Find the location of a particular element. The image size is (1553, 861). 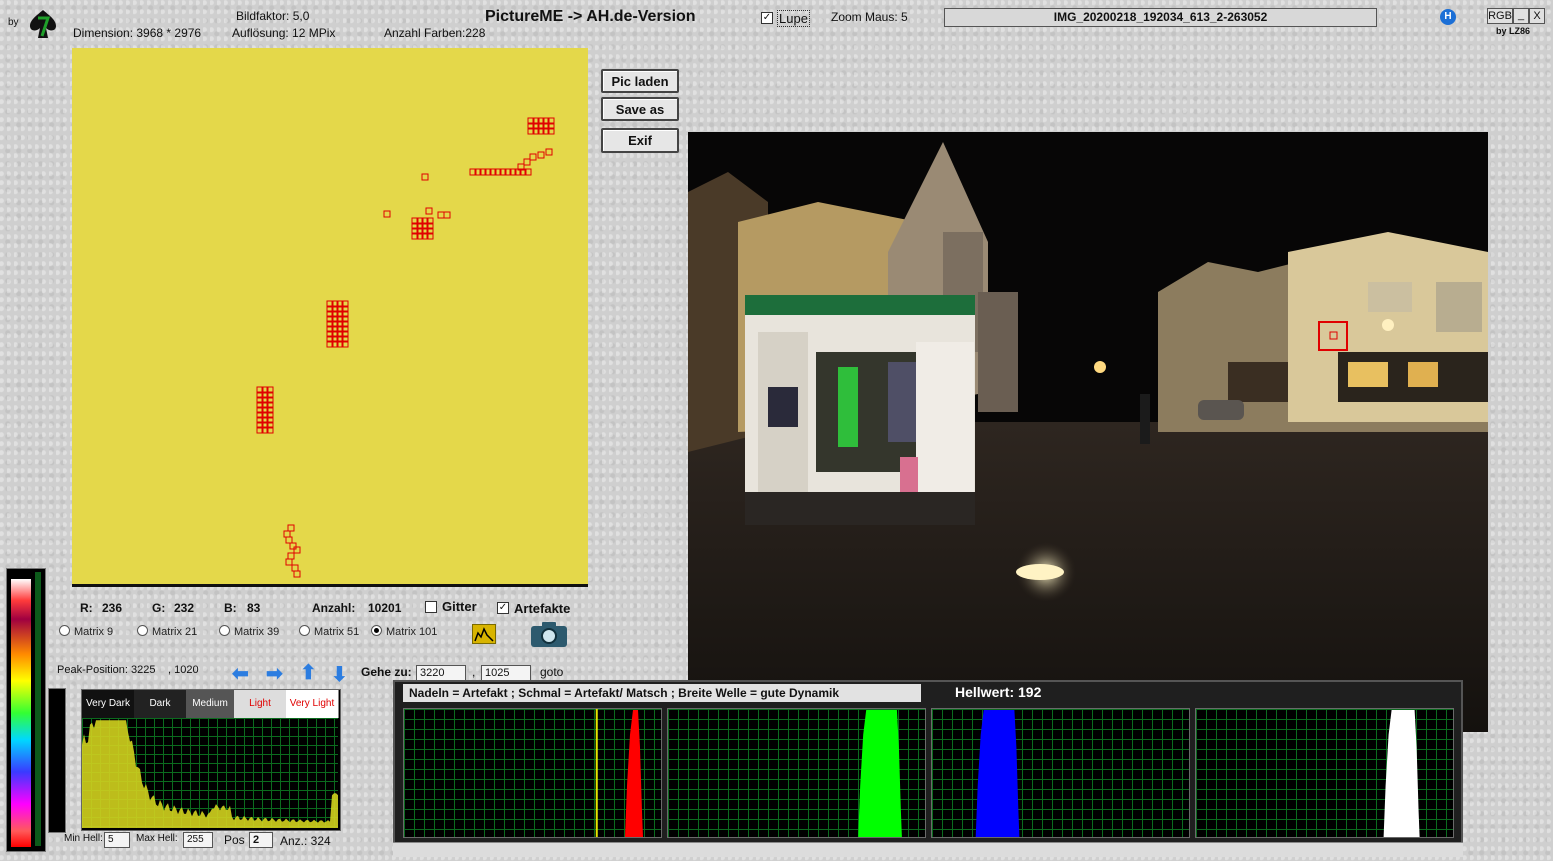

artefakte-label: Artefakte is located at coordinates (542, 608).